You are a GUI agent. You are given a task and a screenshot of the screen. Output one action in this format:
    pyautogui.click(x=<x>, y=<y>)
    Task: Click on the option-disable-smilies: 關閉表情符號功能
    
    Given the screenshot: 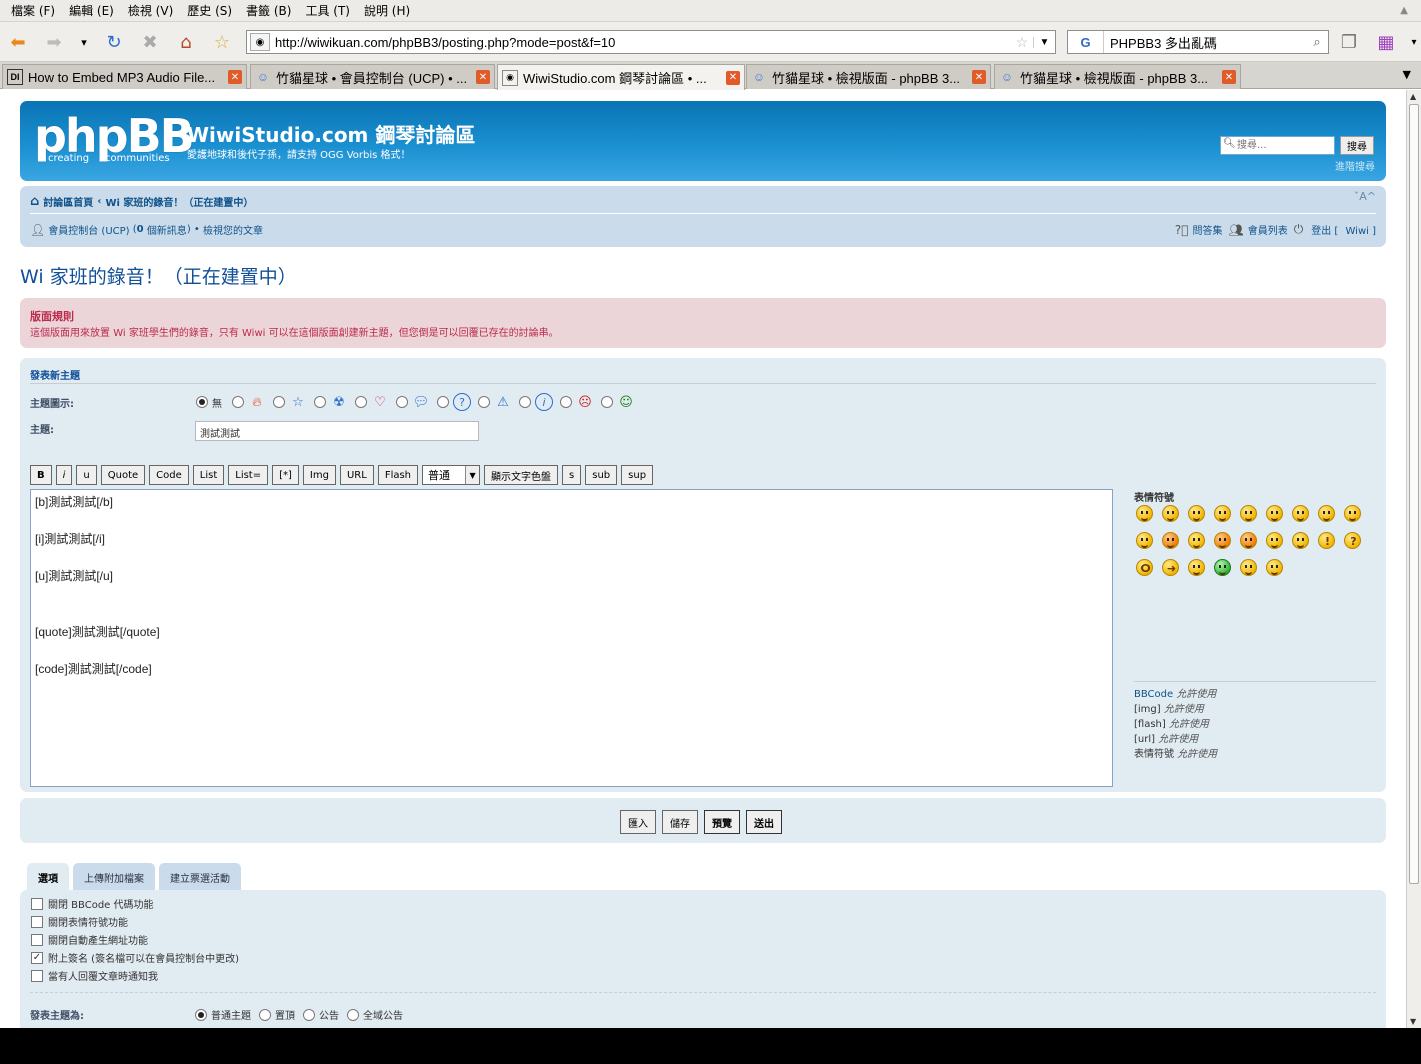 What is the action you would take?
    pyautogui.click(x=79, y=921)
    